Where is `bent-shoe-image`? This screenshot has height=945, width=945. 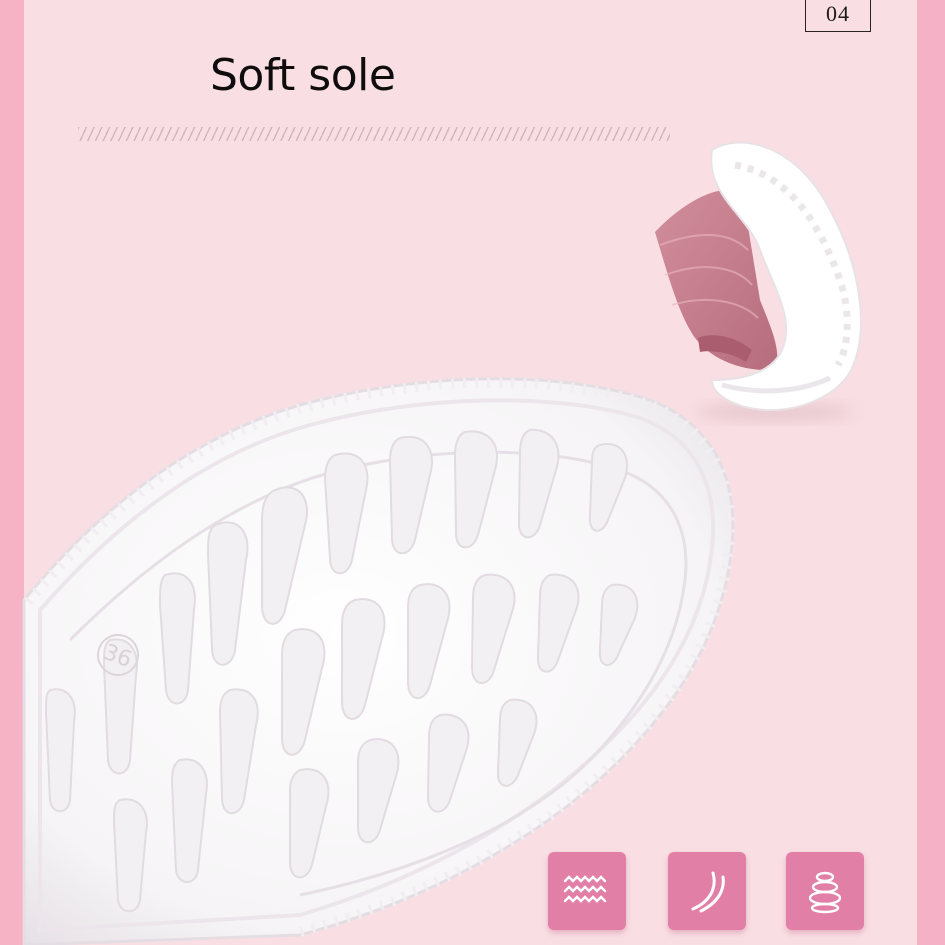
bent-shoe-image is located at coordinates (758, 281).